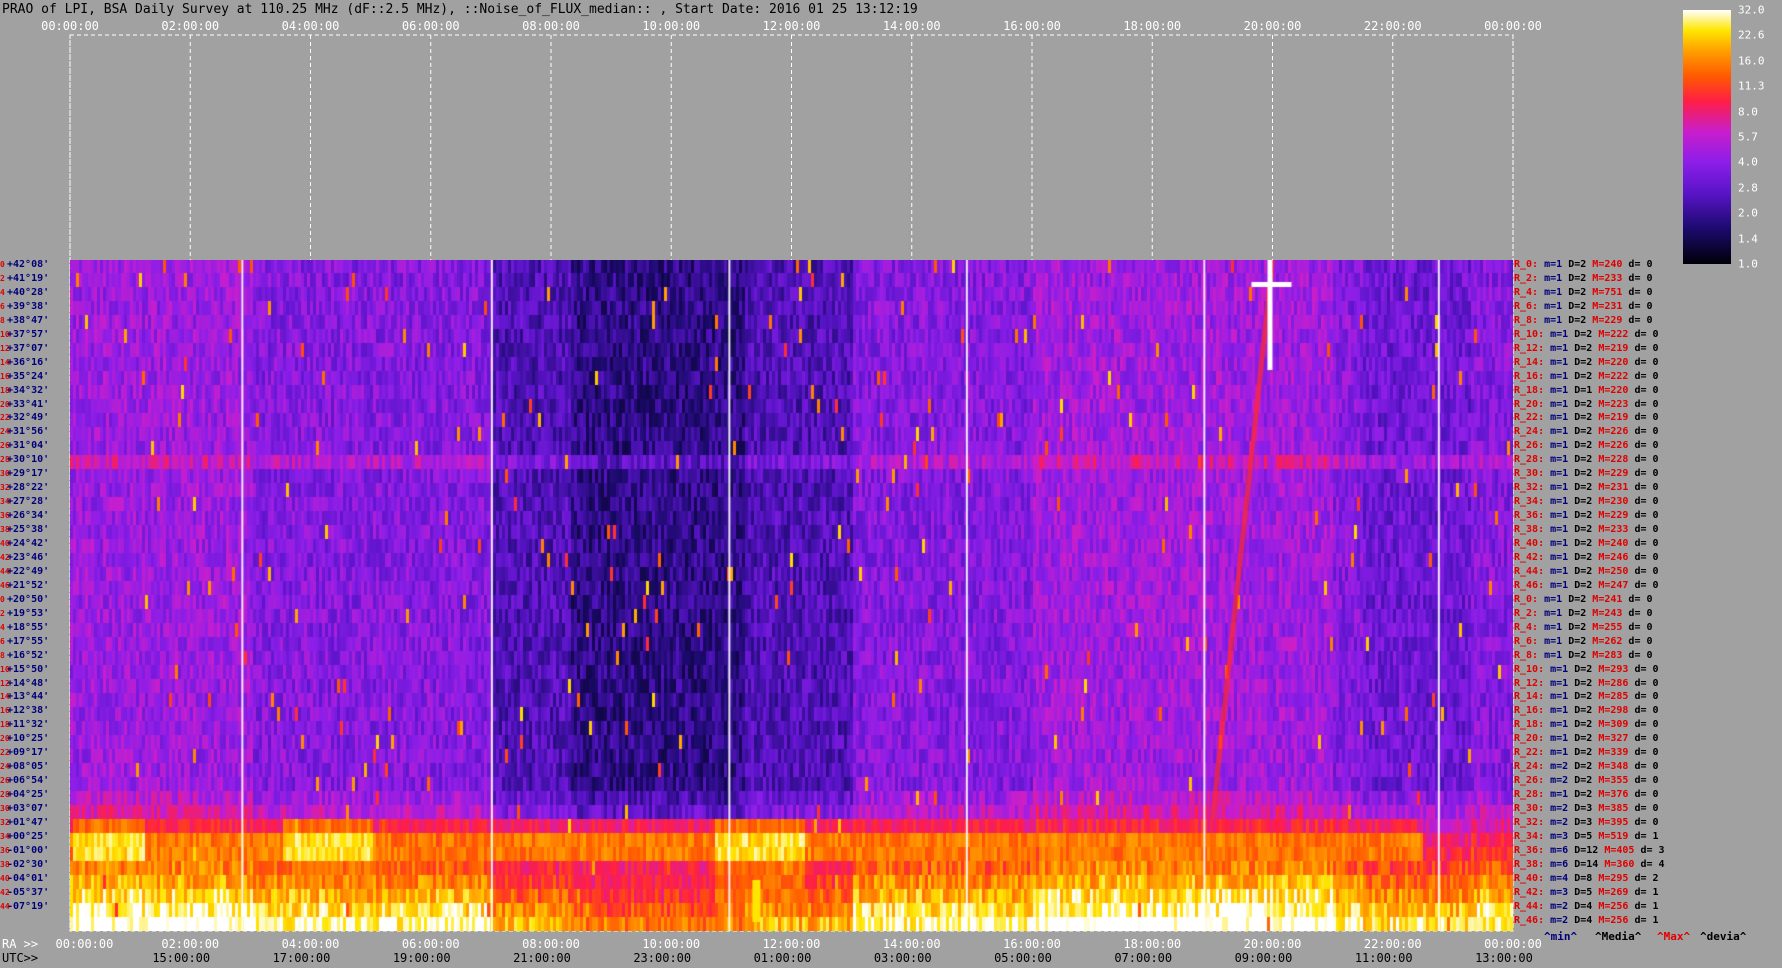 This screenshot has width=1782, height=968. I want to click on declination-value: +29°17', so click(28, 474).